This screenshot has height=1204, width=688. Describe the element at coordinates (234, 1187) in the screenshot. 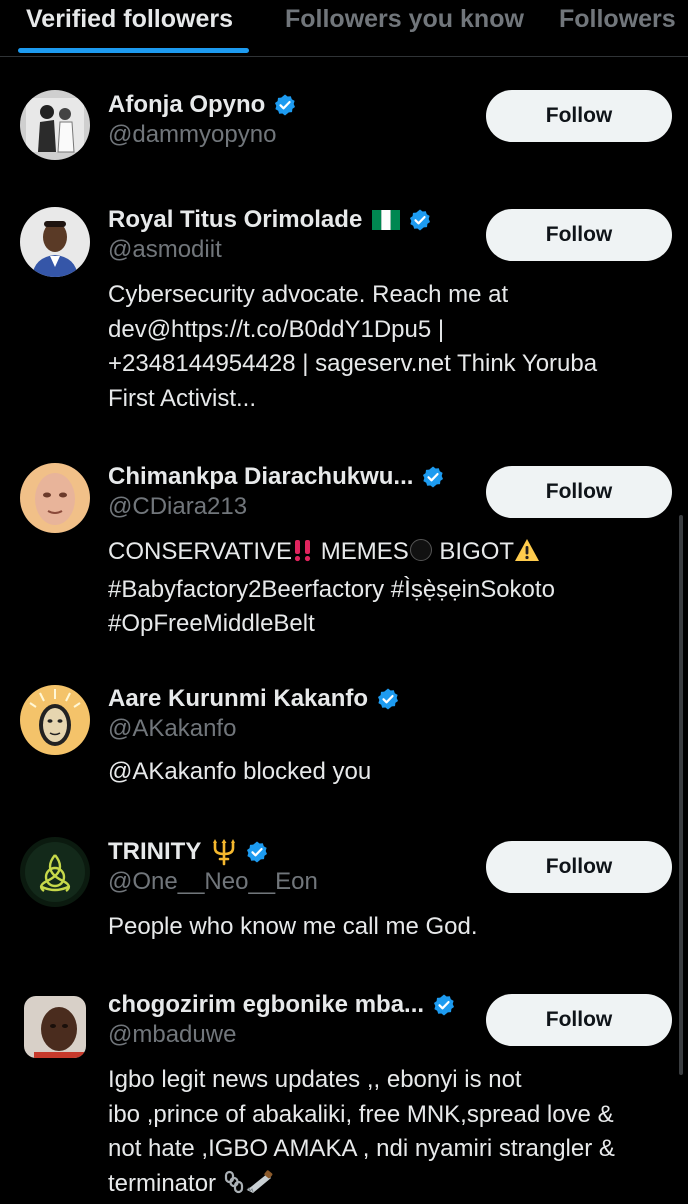

I see `chains-icon` at that location.